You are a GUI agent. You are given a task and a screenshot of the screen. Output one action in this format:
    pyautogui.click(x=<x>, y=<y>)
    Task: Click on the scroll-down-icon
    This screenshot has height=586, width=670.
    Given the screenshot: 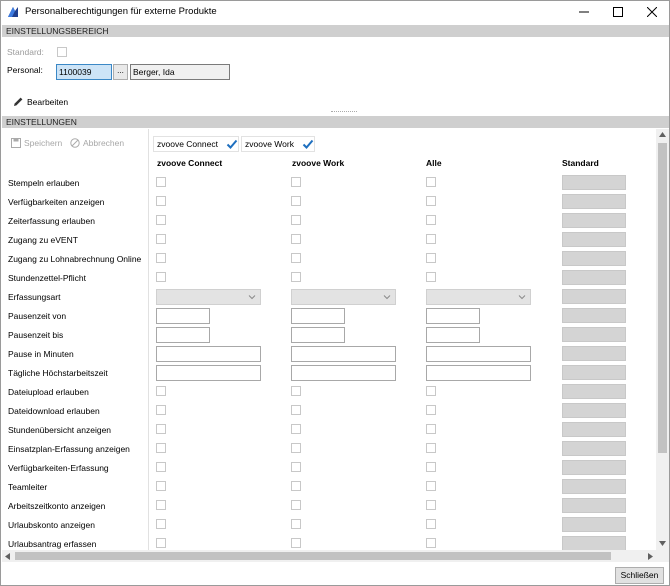 What is the action you would take?
    pyautogui.click(x=662, y=543)
    